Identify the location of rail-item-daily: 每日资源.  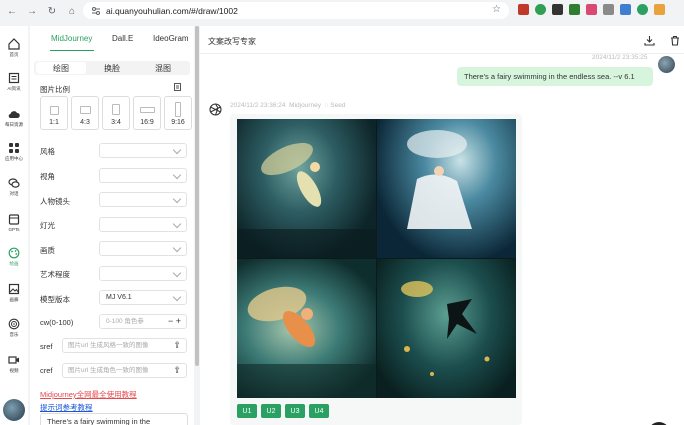
(14, 120).